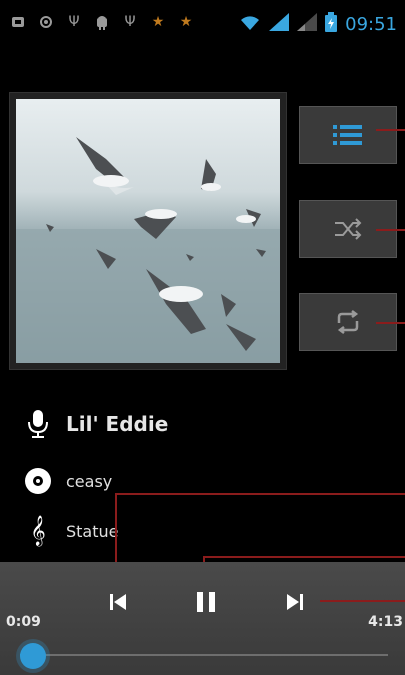 Image resolution: width=405 pixels, height=675 pixels. What do you see at coordinates (371, 24) in the screenshot?
I see `status-clock: 09:51` at bounding box center [371, 24].